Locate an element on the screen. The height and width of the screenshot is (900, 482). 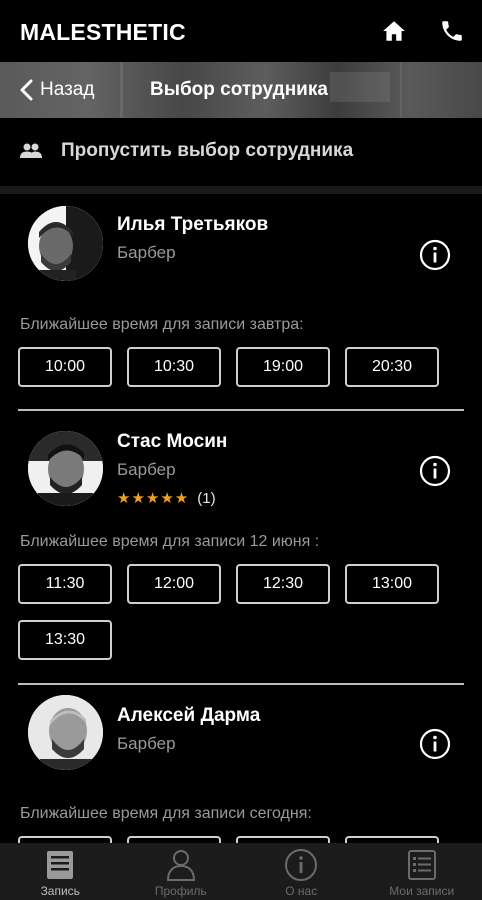
time-slot: 19:00 is located at coordinates (283, 367).